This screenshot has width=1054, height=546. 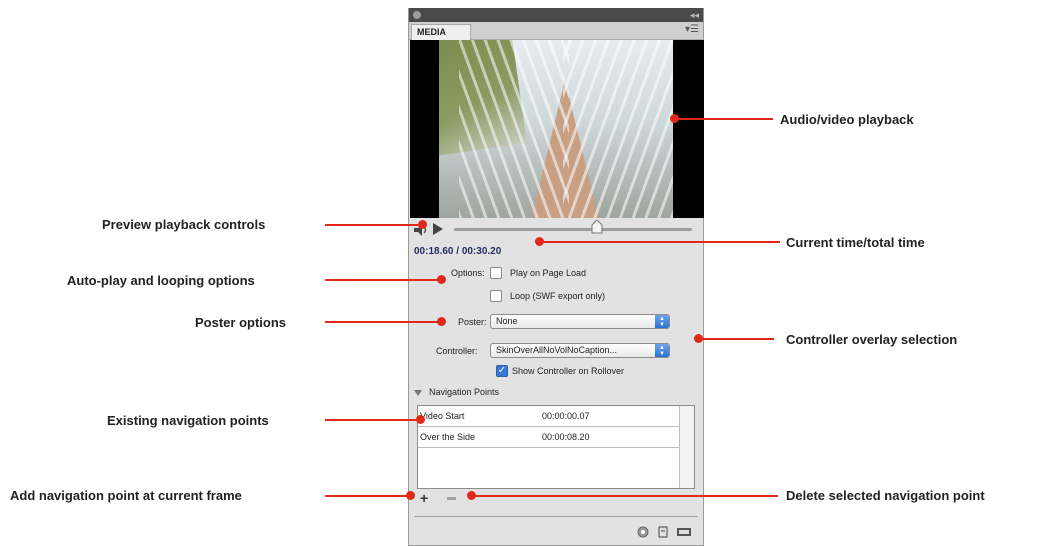 I want to click on nav-point-name: Video Start, so click(x=442, y=416).